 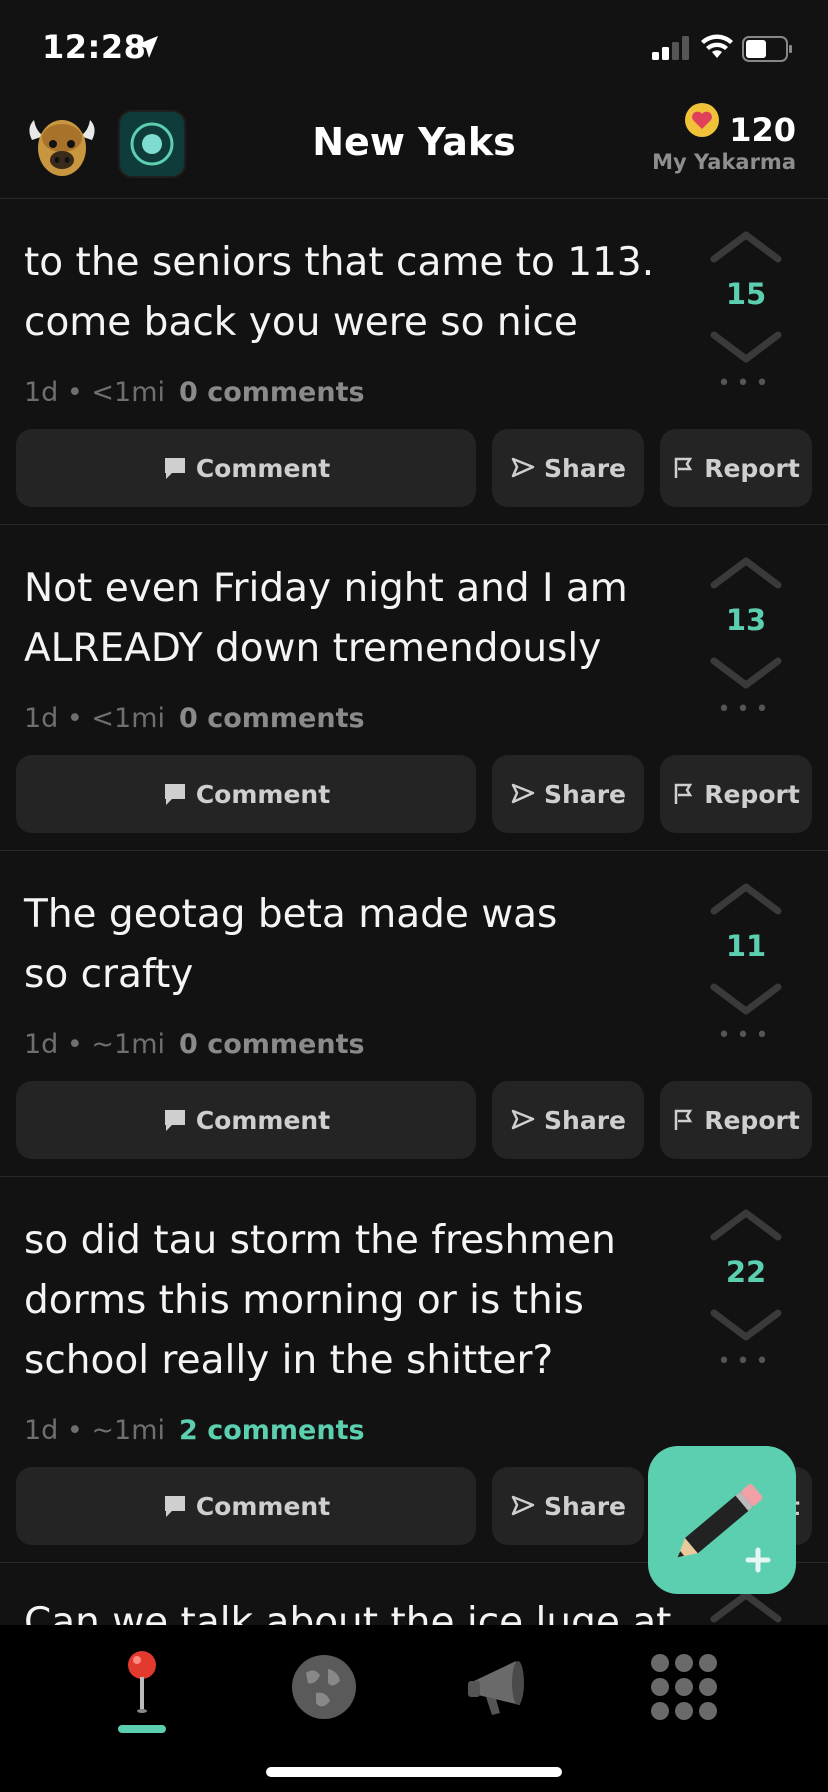 I want to click on comments-link: 2 comments, so click(x=272, y=1430).